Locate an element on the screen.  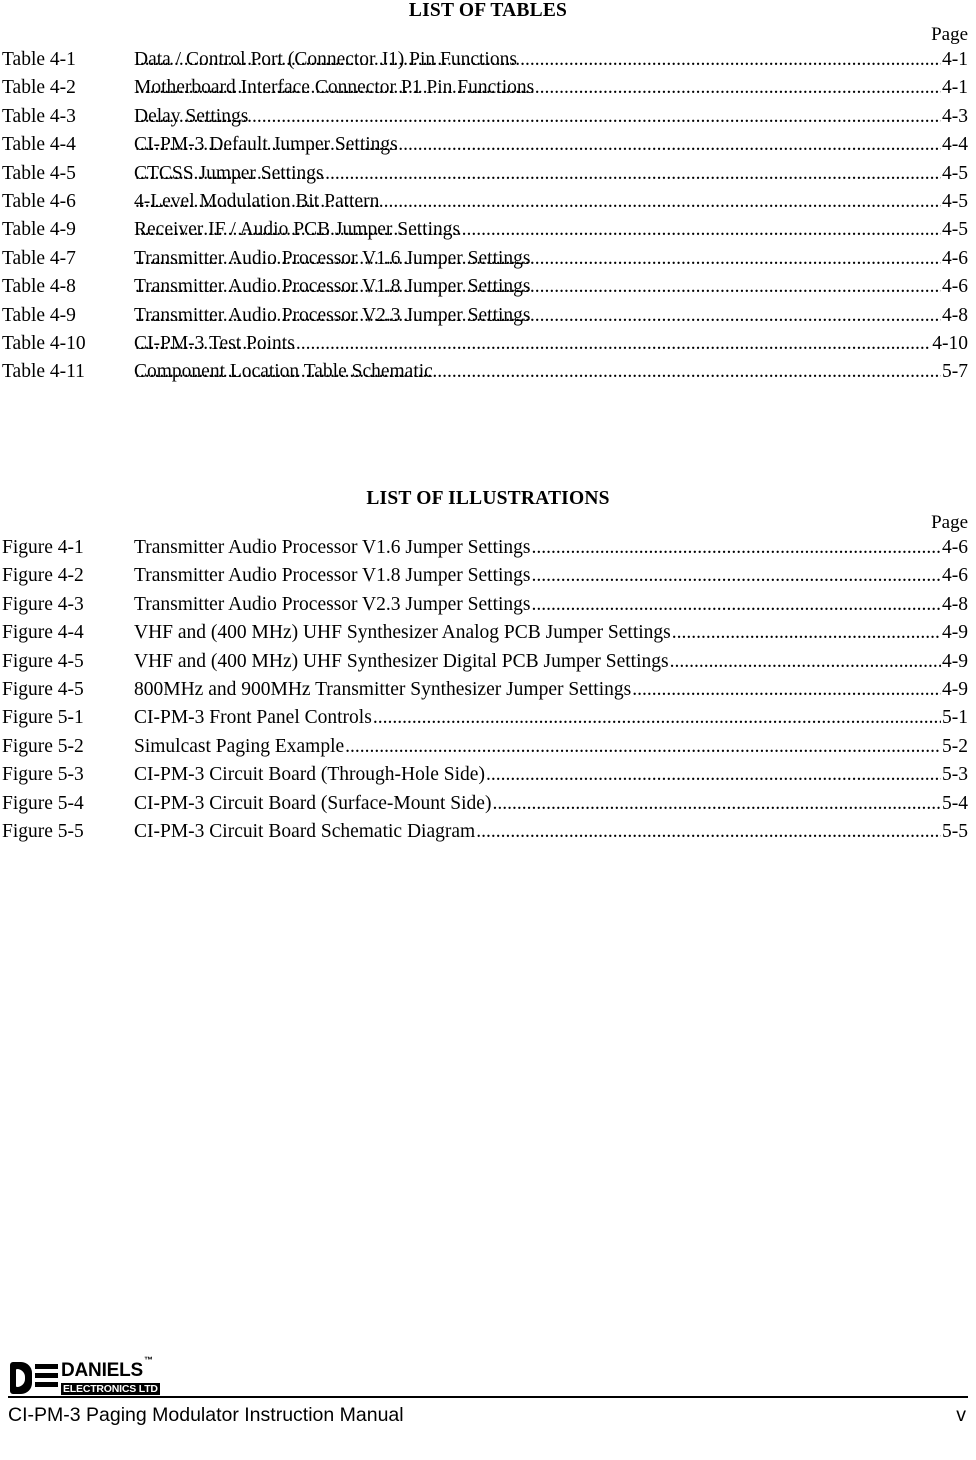
list-of-illustrations-heading: LIST OF ILLUSTRATIONS is located at coordinates (488, 498).